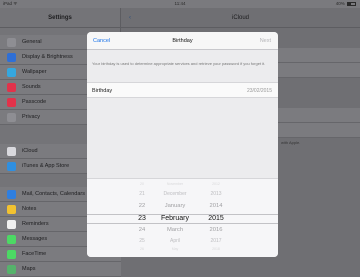 The width and height of the screenshot is (360, 277). Describe the element at coordinates (30, 151) in the screenshot. I see `sidebar-item-label: iCloud` at that location.